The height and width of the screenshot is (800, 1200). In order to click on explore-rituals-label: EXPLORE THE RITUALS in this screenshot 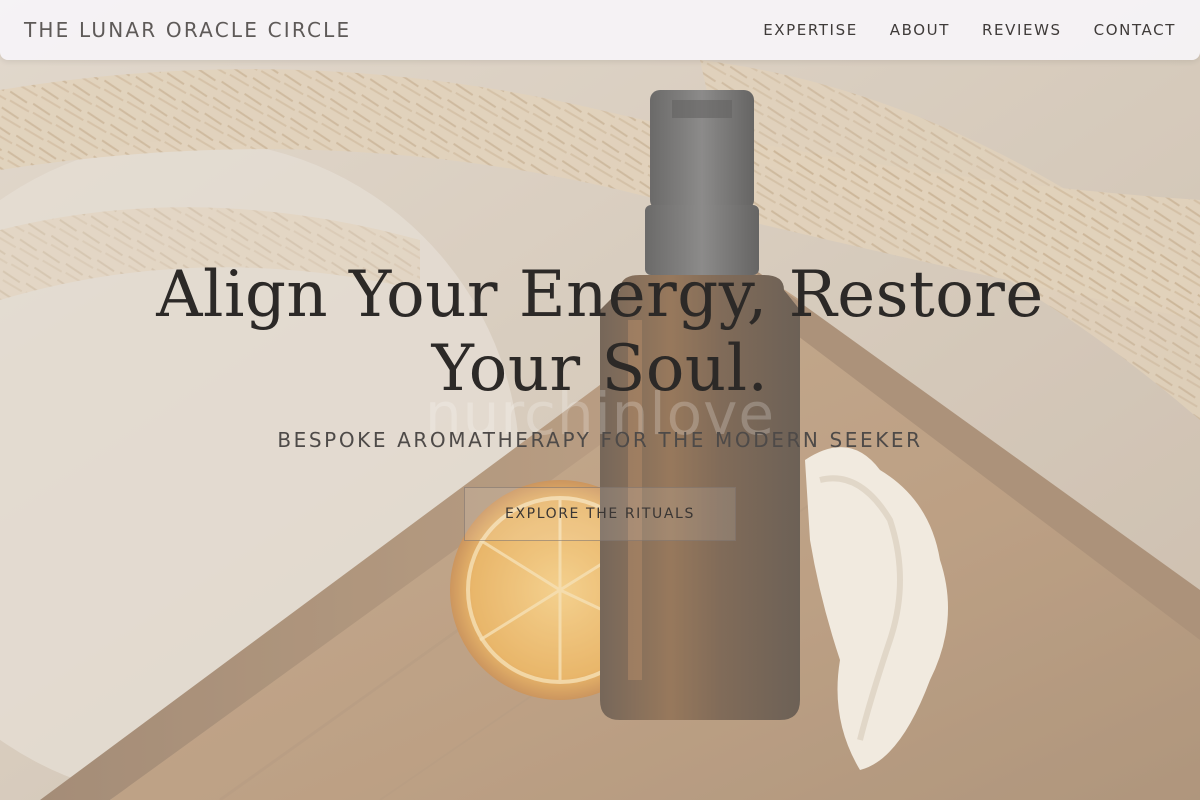, I will do `click(600, 514)`.